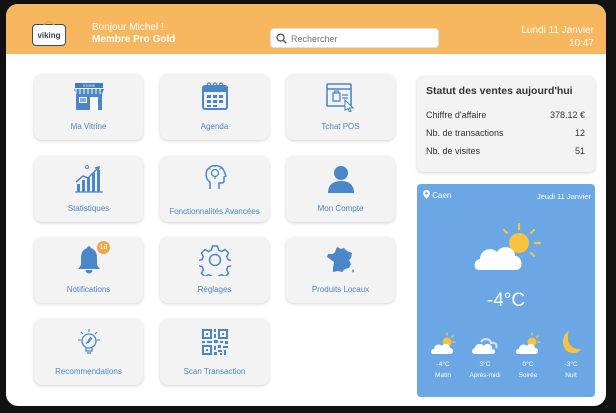 Image resolution: width=616 pixels, height=413 pixels. I want to click on chat-window-icon, so click(341, 97).